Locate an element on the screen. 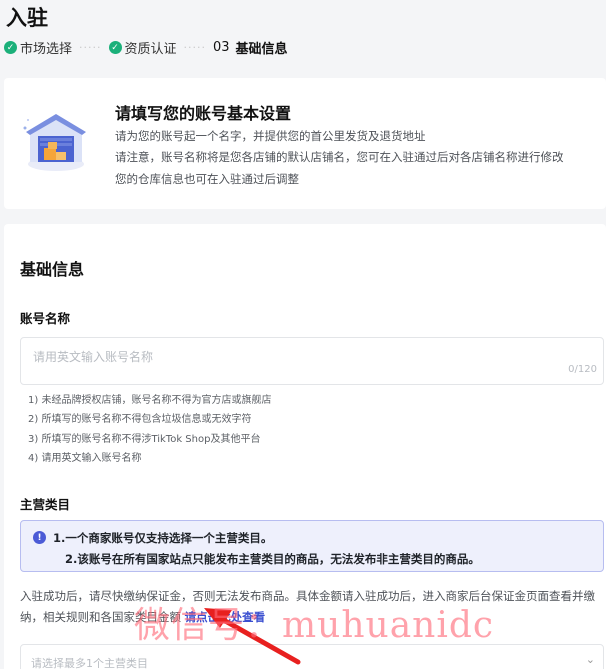 Image resolution: width=606 pixels, height=669 pixels. step-indicator: ✓ 市场选择 ····· ✓ 资质认证 ····· 03 基础信息 is located at coordinates (146, 47).